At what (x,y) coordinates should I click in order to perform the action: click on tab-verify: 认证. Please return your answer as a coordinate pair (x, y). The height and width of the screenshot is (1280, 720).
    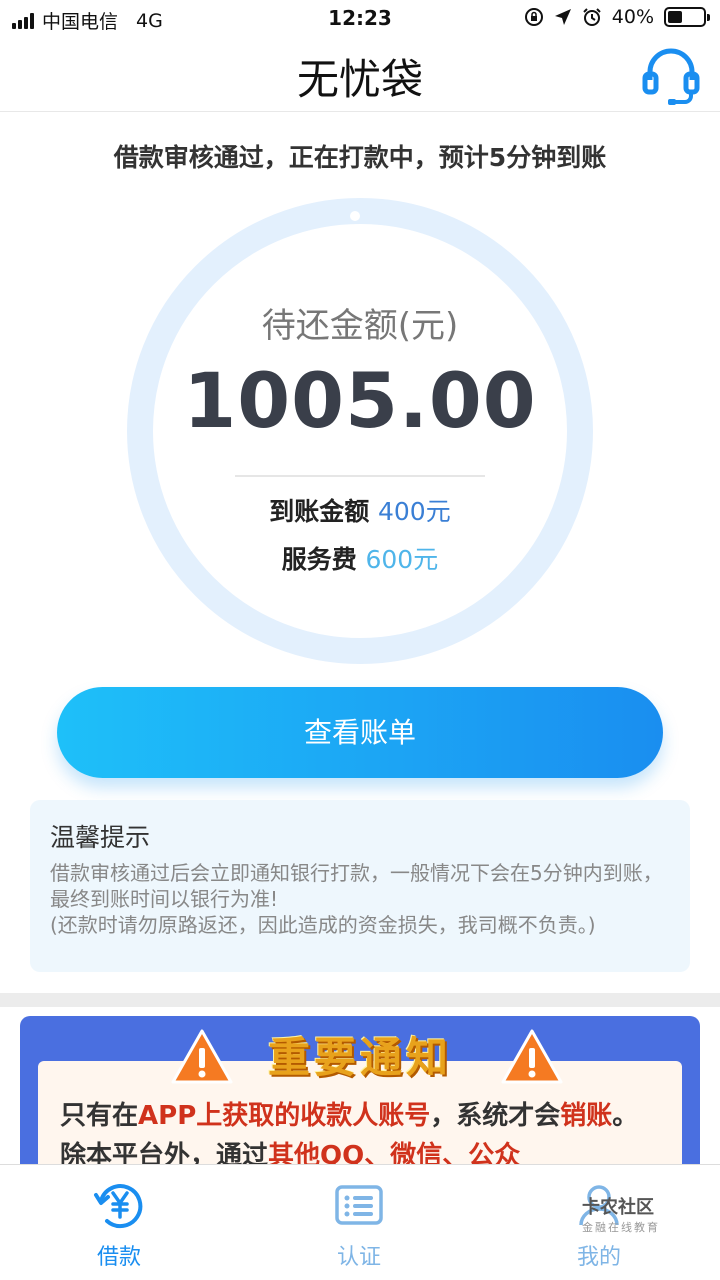
    Looking at the image, I should click on (359, 1225).